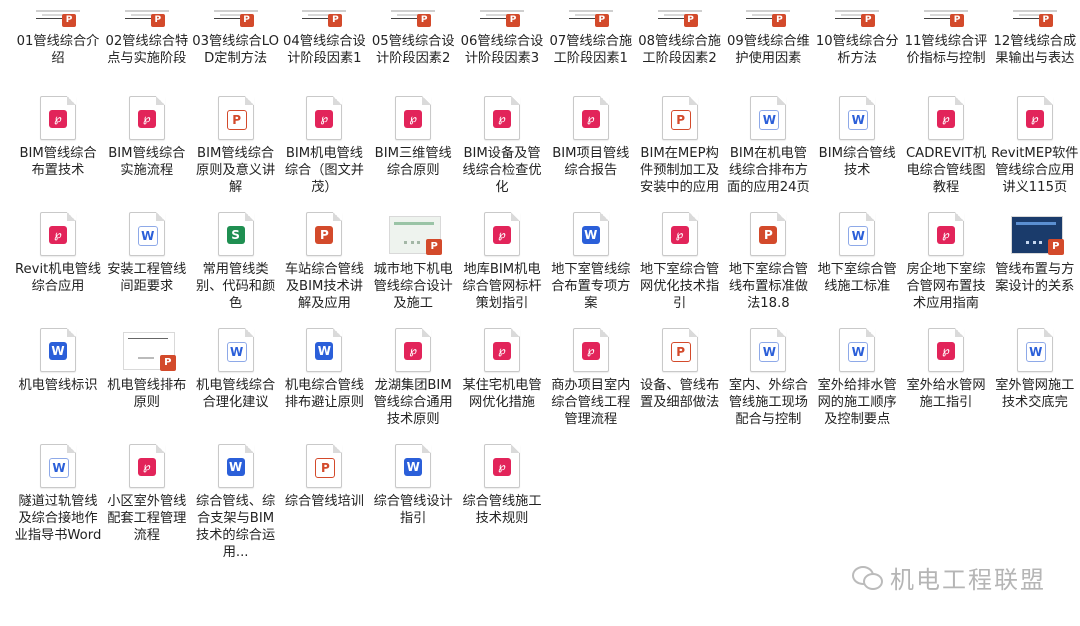 This screenshot has width=1080, height=626. I want to click on file-item: P 04管线综合设计阶段因素1, so click(324, 37).